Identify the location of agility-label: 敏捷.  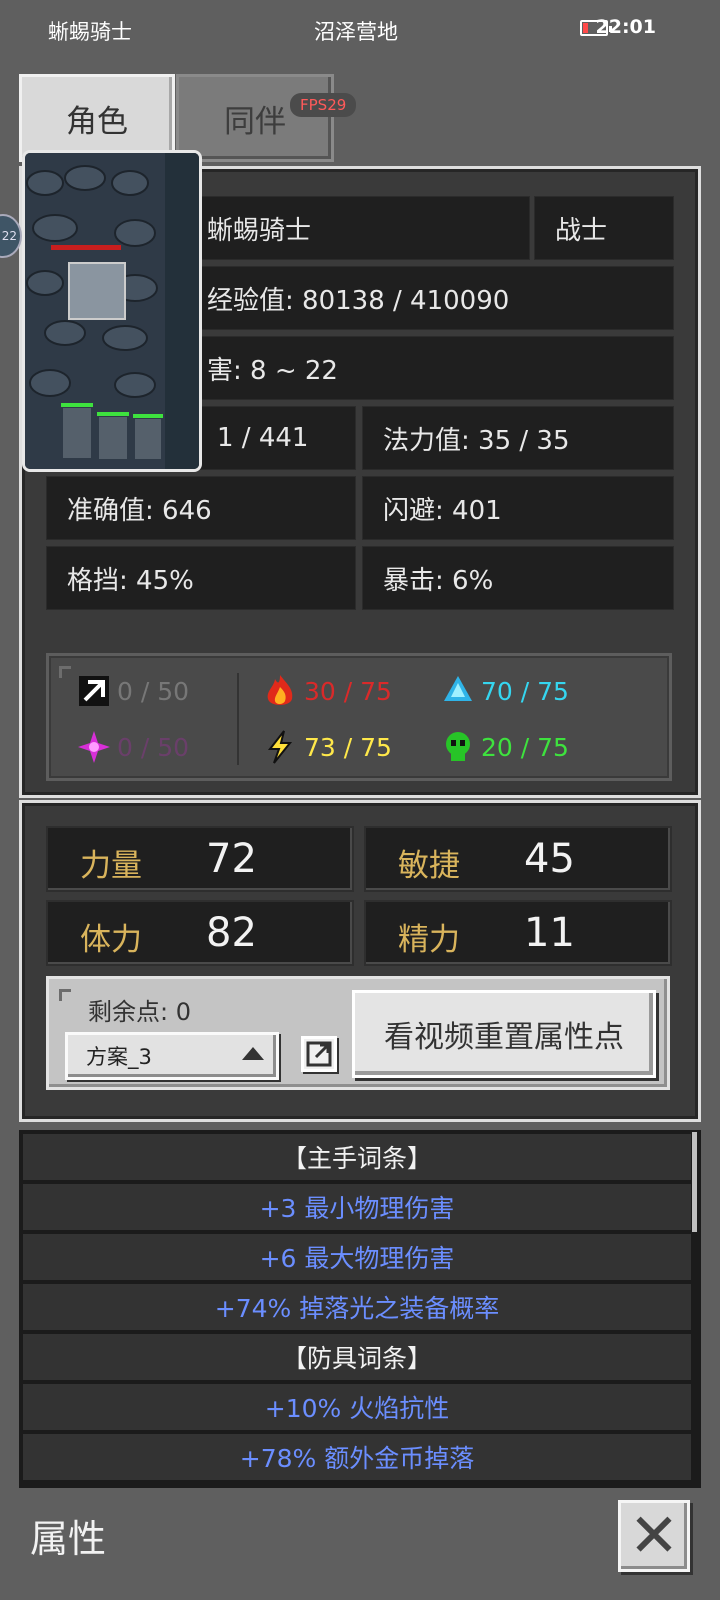
(429, 866).